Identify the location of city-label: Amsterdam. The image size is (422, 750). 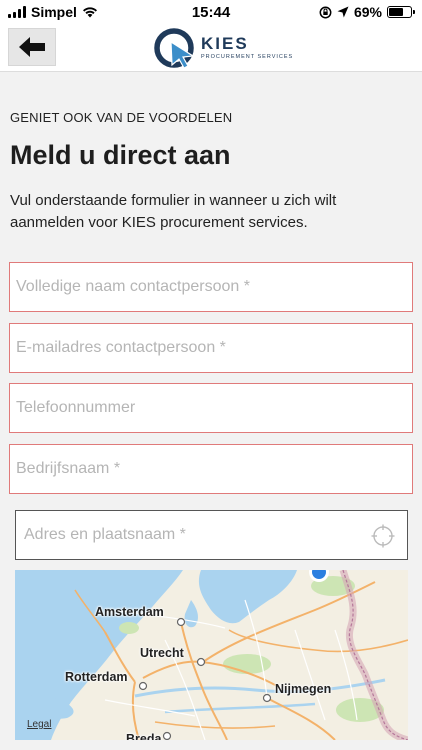
(129, 612).